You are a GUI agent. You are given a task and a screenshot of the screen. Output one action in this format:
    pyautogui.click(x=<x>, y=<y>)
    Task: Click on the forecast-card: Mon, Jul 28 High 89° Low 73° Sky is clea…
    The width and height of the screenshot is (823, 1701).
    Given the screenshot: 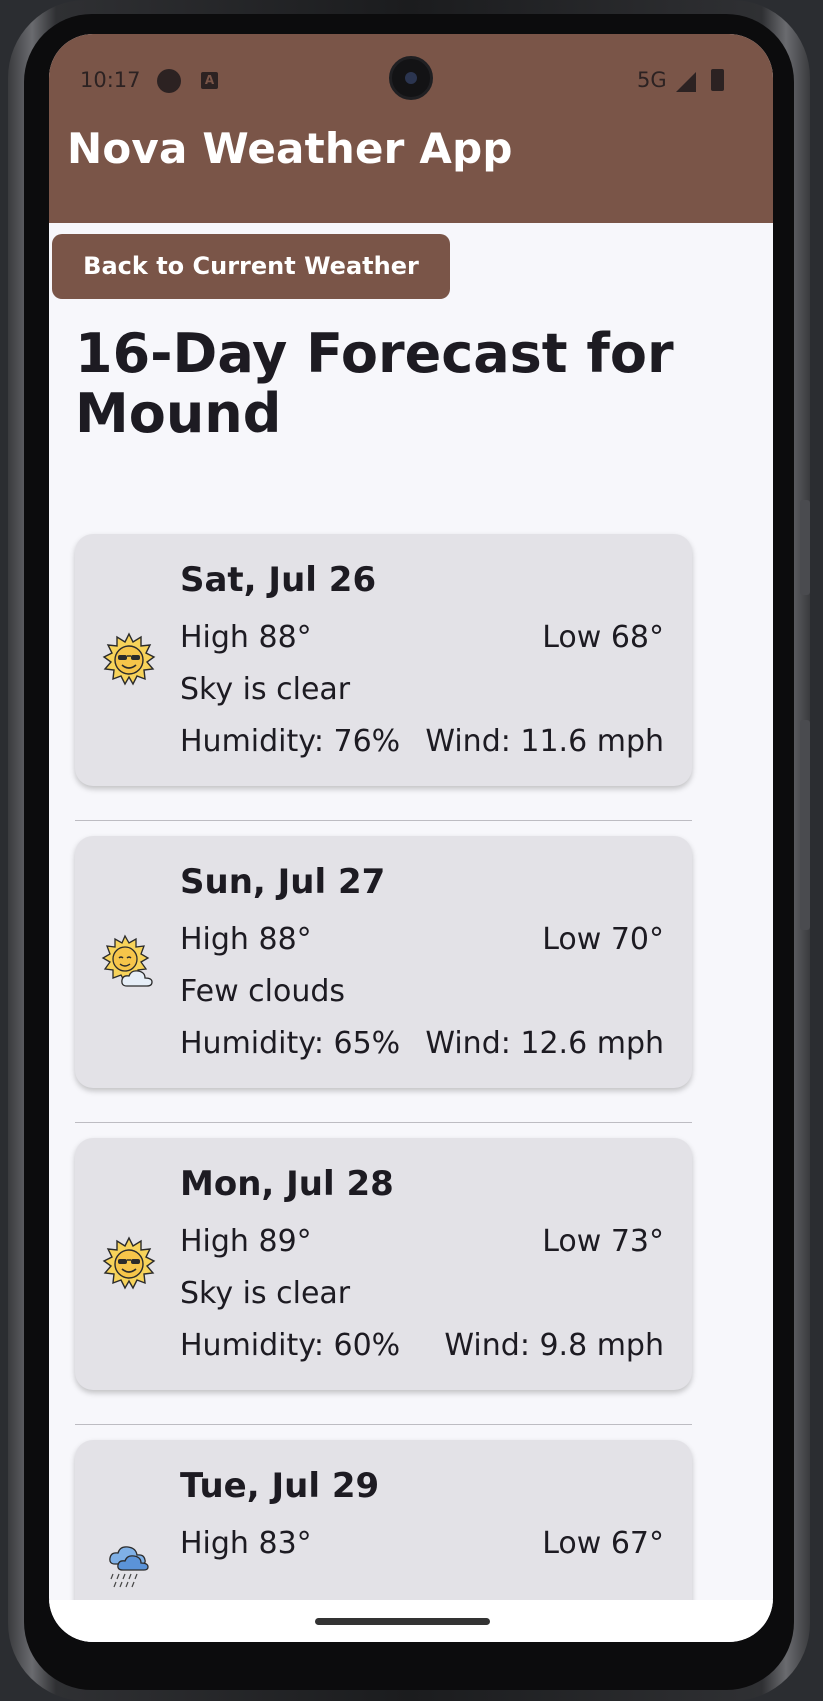 What is the action you would take?
    pyautogui.click(x=383, y=1264)
    